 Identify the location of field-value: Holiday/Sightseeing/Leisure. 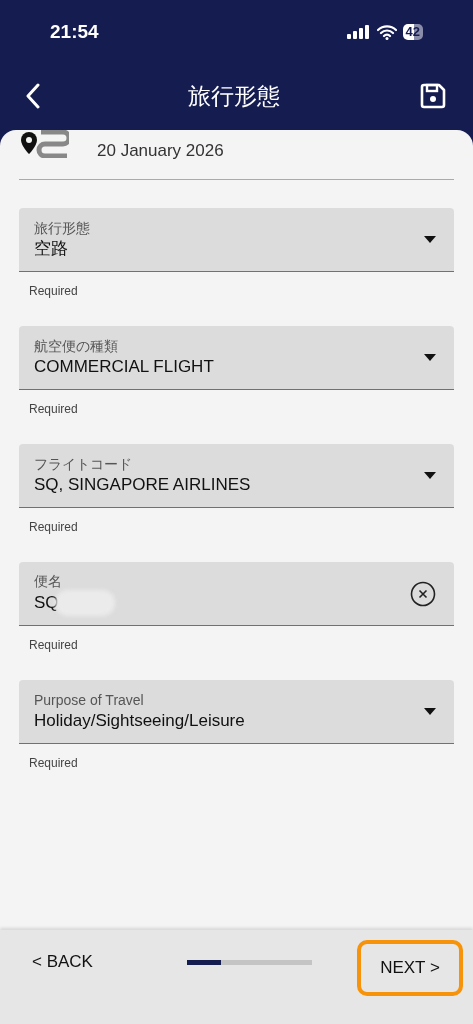
(139, 720).